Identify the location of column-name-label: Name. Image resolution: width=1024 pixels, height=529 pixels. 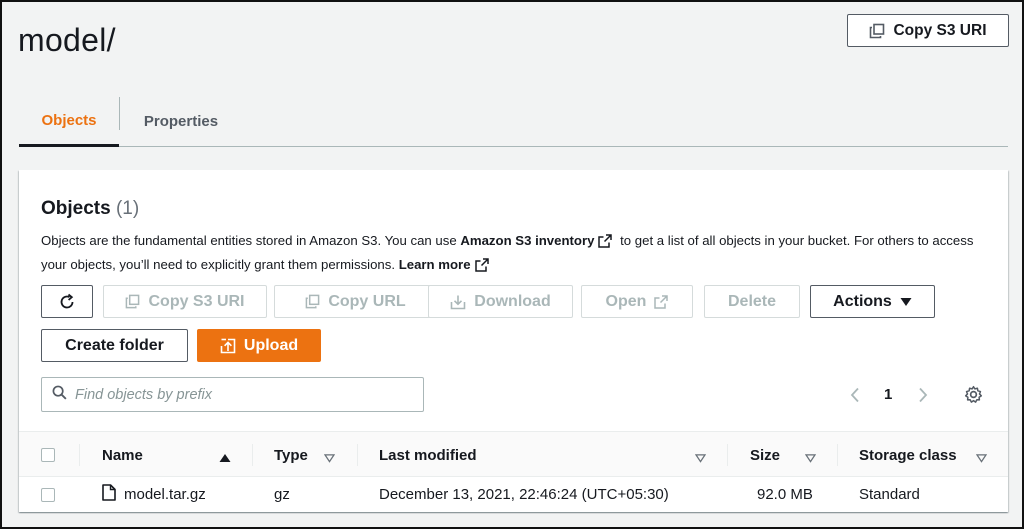
(122, 455).